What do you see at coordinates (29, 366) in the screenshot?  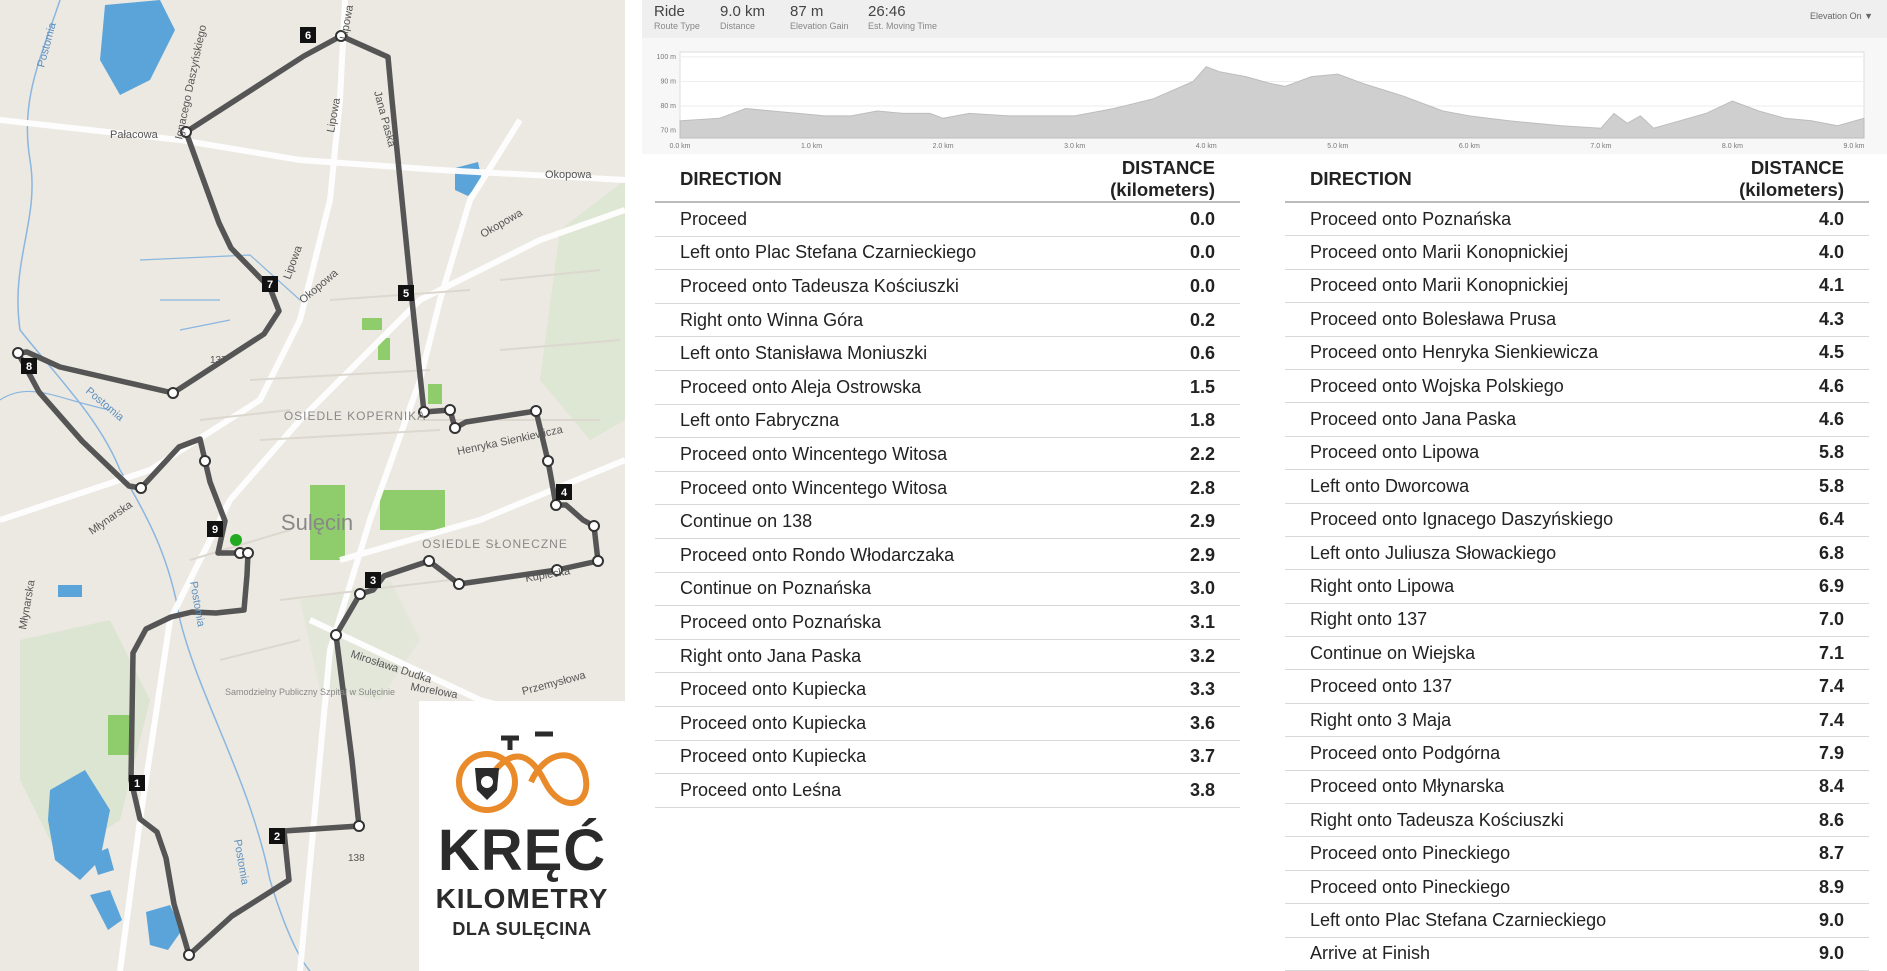 I see `route-marker-8: 8` at bounding box center [29, 366].